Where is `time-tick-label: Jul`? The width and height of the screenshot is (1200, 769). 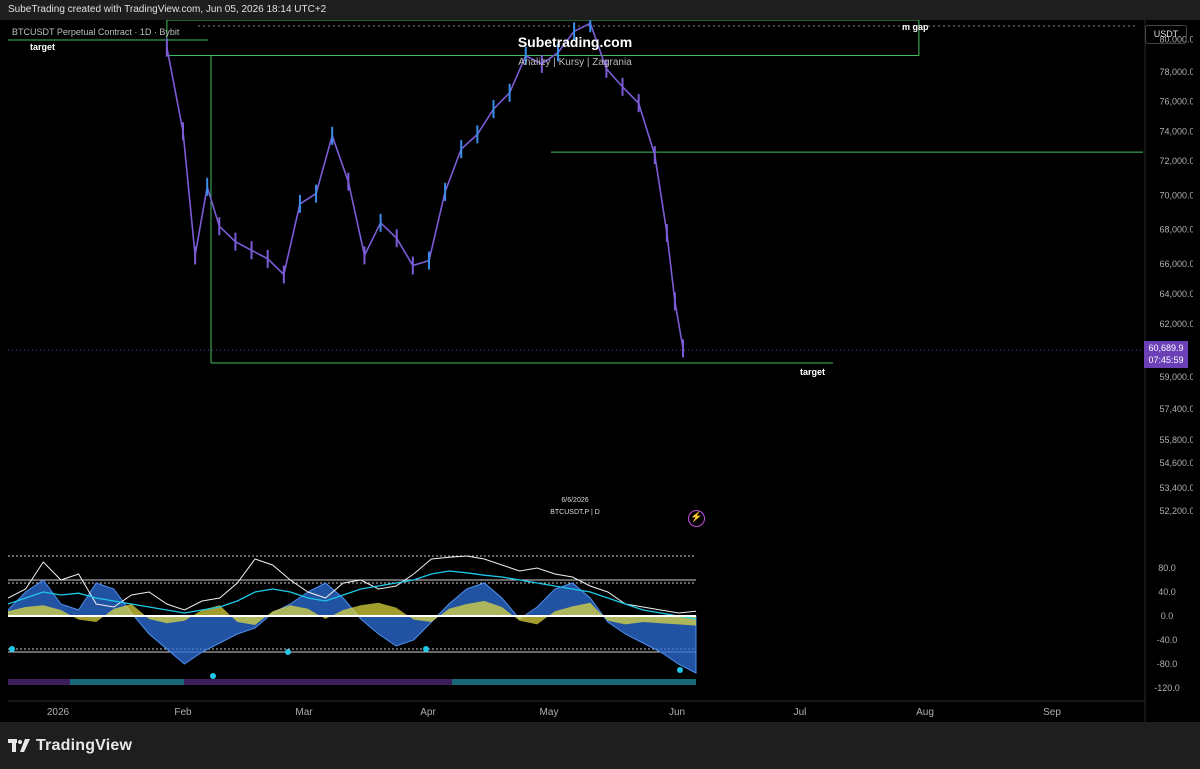 time-tick-label: Jul is located at coordinates (800, 712).